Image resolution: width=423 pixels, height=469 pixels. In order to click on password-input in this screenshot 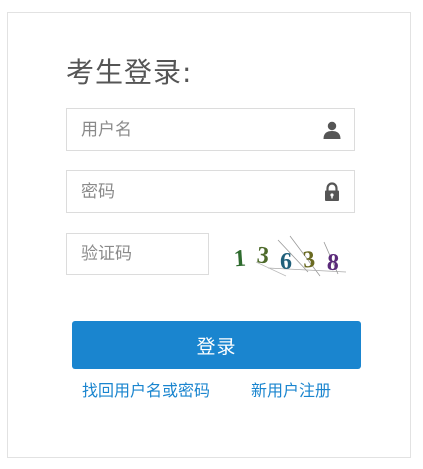, I will do `click(210, 191)`.